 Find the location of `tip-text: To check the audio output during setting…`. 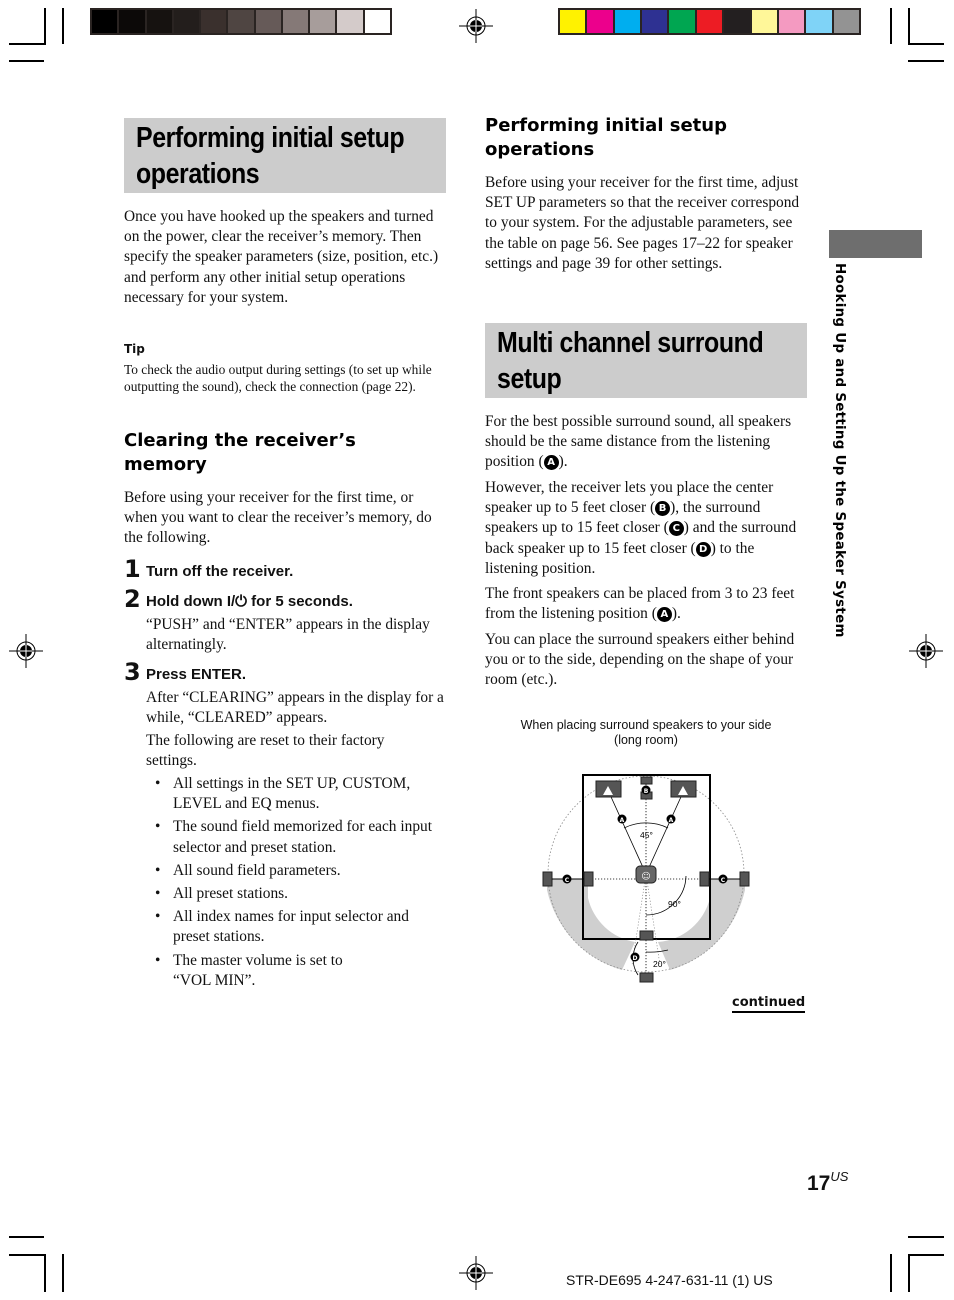

tip-text: To check the audio output during setting… is located at coordinates (278, 378).